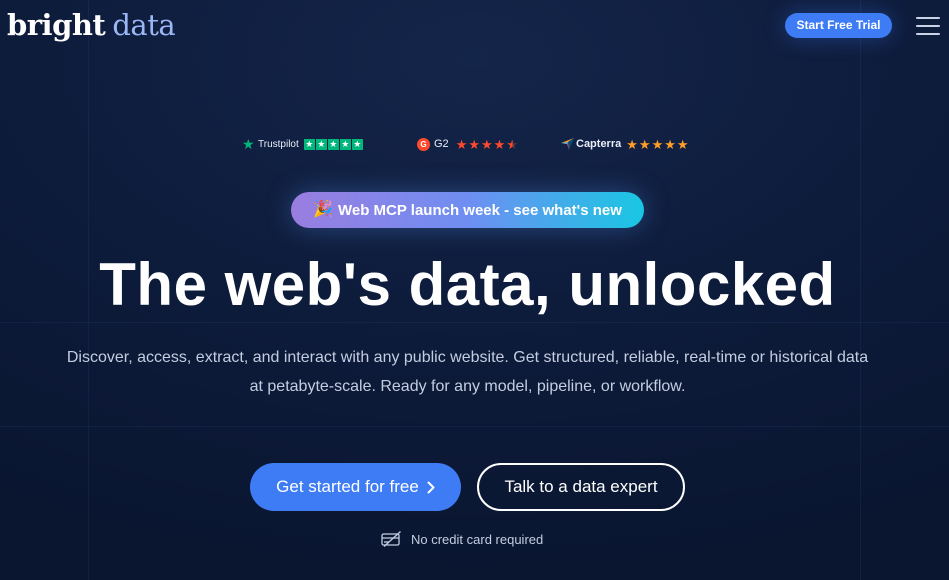 Image resolution: width=949 pixels, height=580 pixels. What do you see at coordinates (599, 144) in the screenshot?
I see `capterra-label: Capterra` at bounding box center [599, 144].